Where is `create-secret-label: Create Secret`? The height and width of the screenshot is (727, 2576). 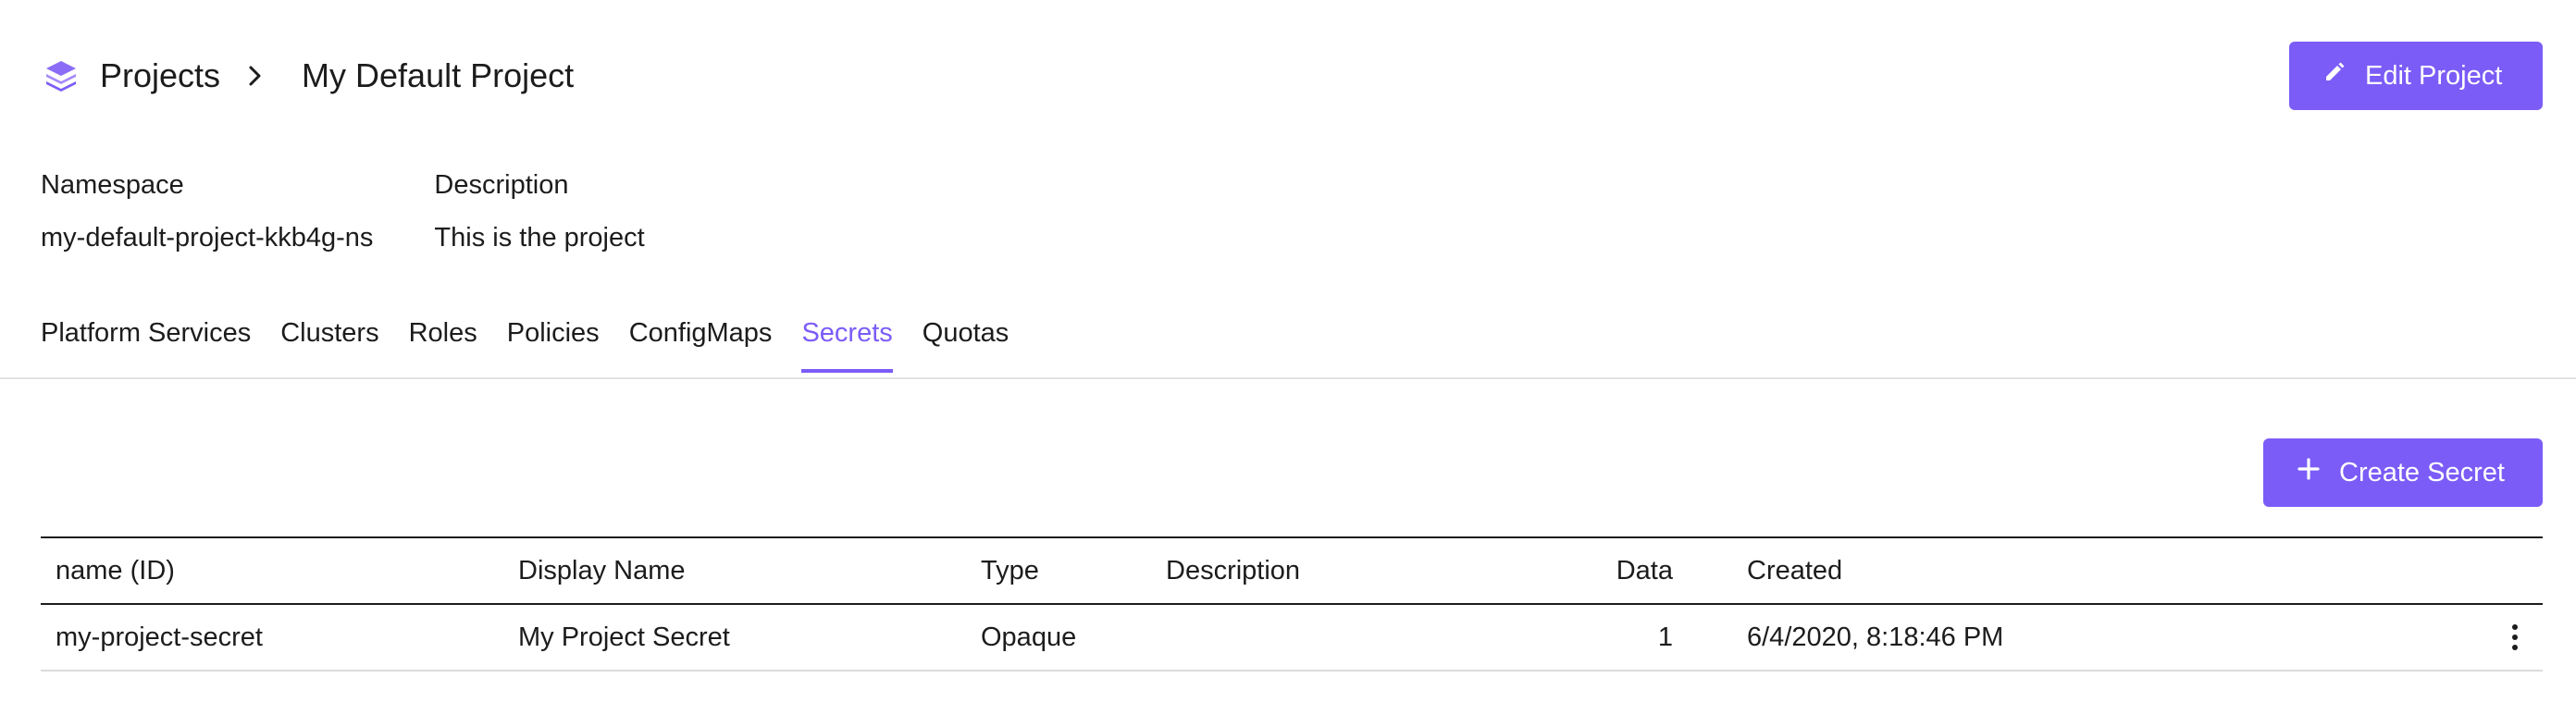 create-secret-label: Create Secret is located at coordinates (2422, 472).